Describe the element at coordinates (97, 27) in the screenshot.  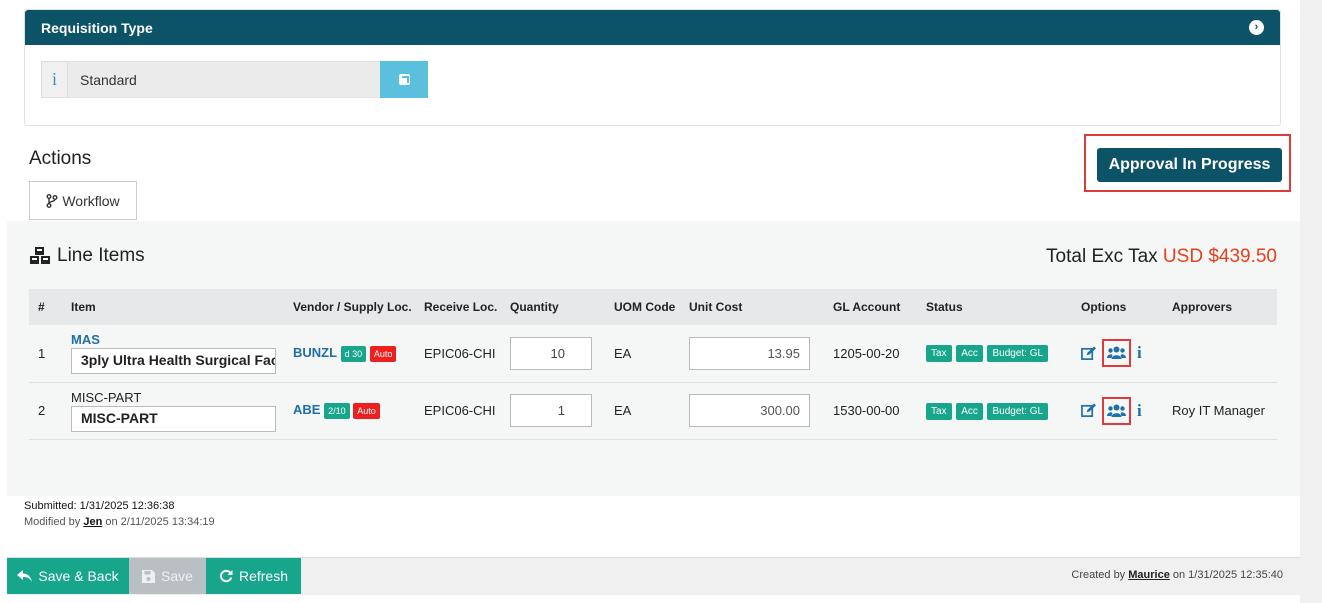
I see `requisition-type-title: Requisition Type` at that location.